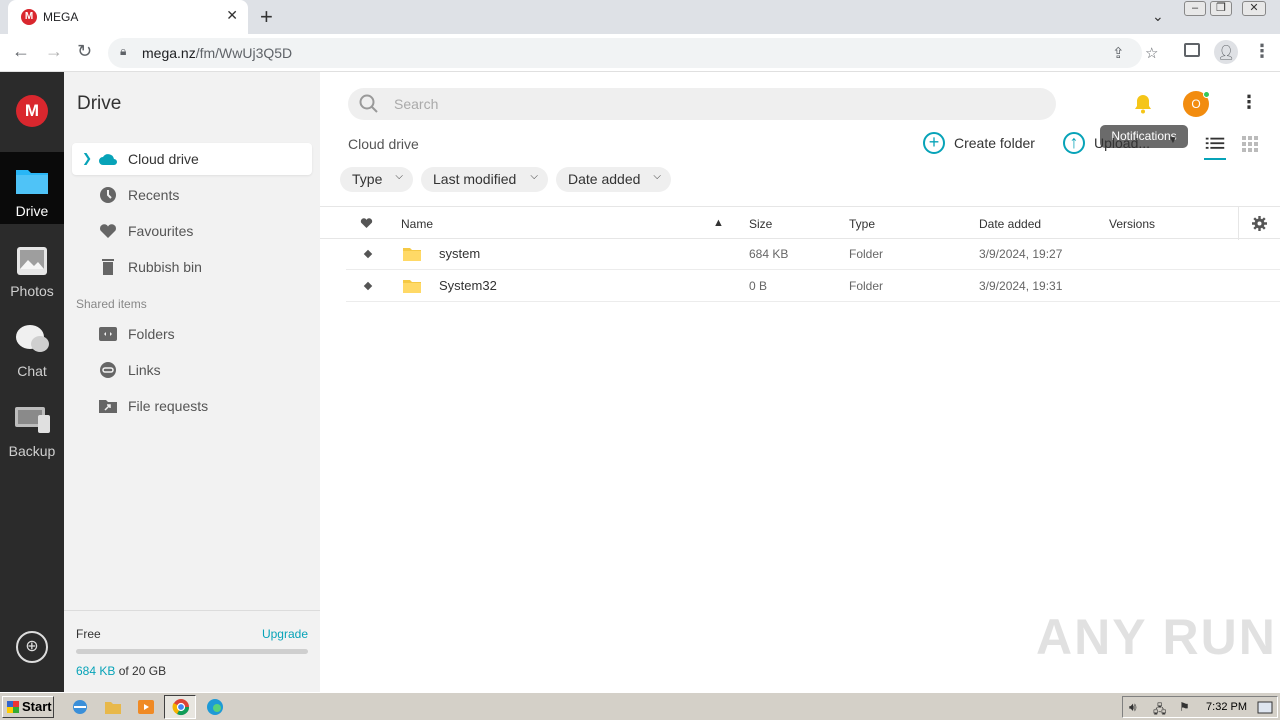  What do you see at coordinates (54, 51) in the screenshot?
I see `forward-icon: →` at bounding box center [54, 51].